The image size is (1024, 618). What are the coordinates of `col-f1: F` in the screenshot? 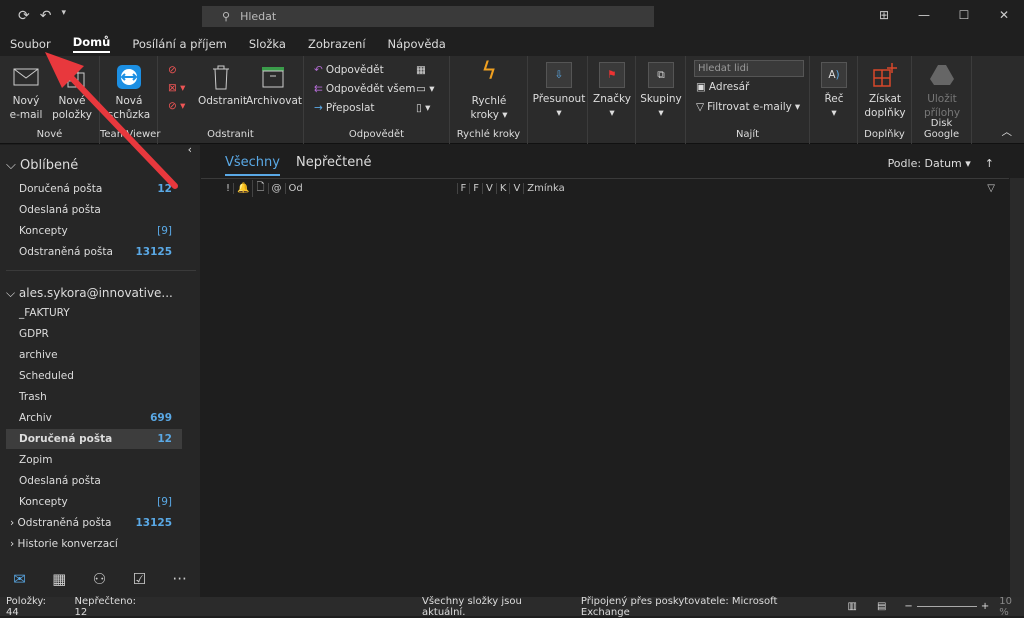 It's located at (463, 188).